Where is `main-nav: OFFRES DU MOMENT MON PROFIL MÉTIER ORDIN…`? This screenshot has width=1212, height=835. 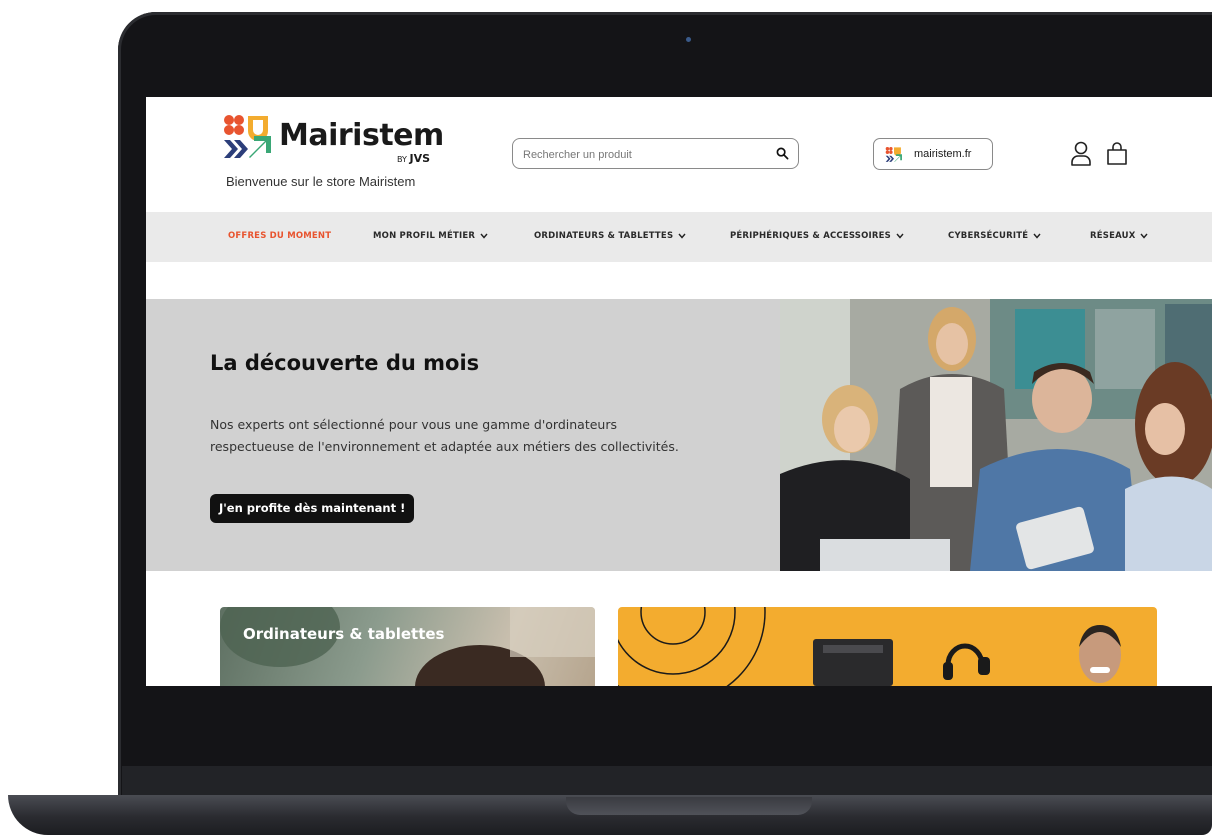 main-nav: OFFRES DU MOMENT MON PROFIL MÉTIER ORDIN… is located at coordinates (679, 237).